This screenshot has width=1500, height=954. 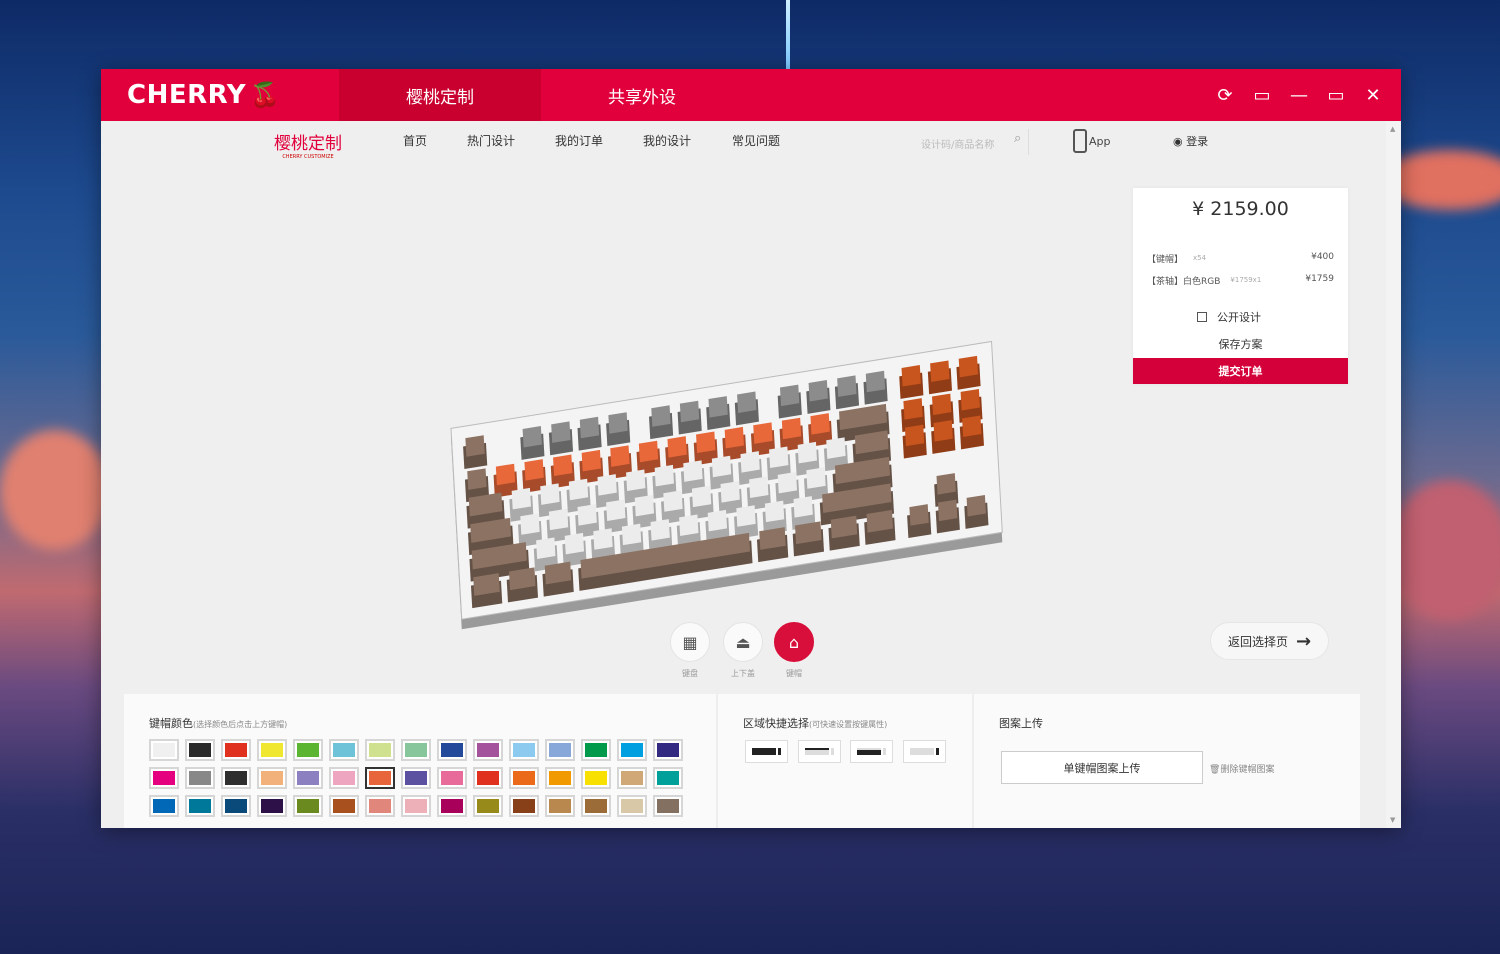 What do you see at coordinates (819, 751) in the screenshot?
I see `quick-select-function-row` at bounding box center [819, 751].